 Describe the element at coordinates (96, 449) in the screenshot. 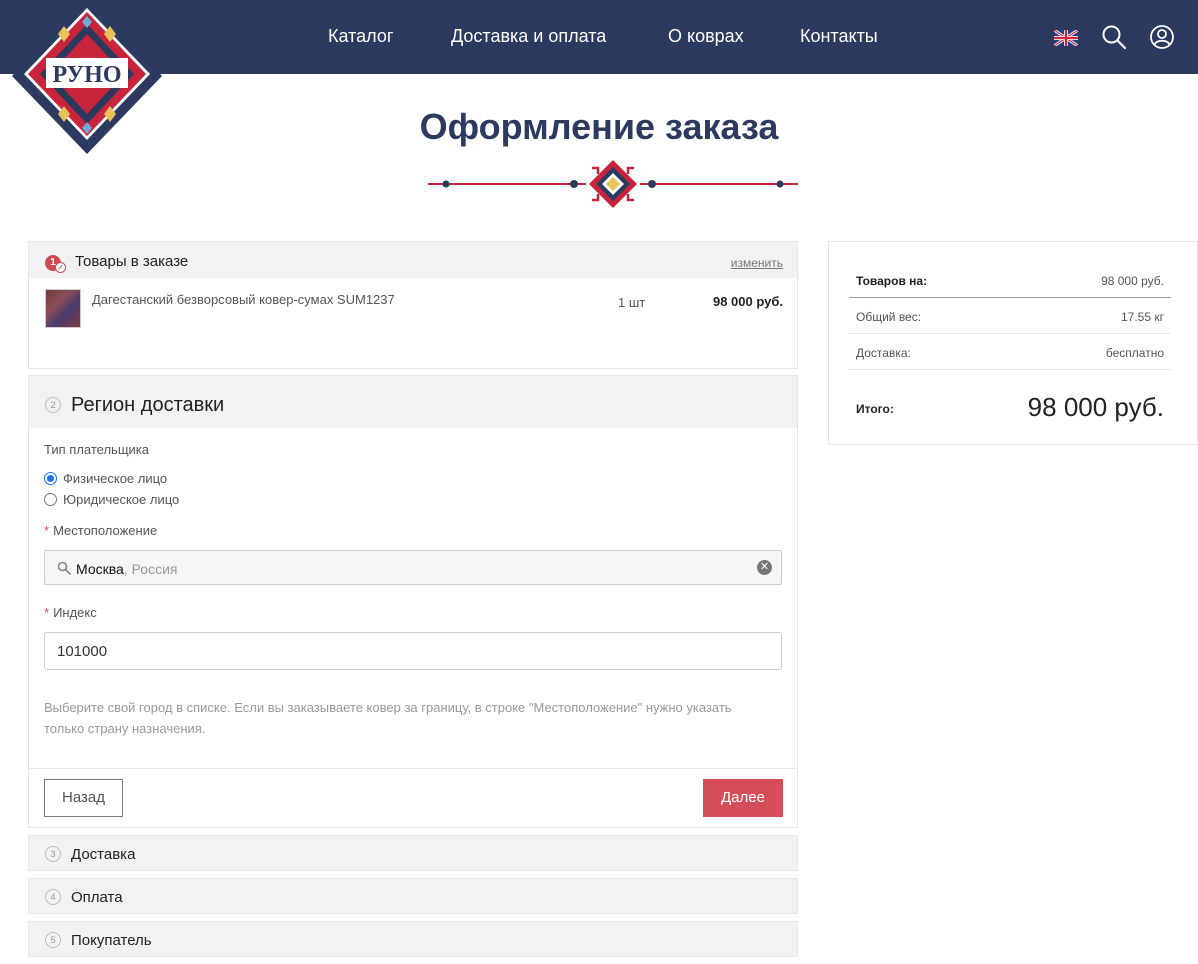

I see `payer-type-label: Тип плательщика` at that location.